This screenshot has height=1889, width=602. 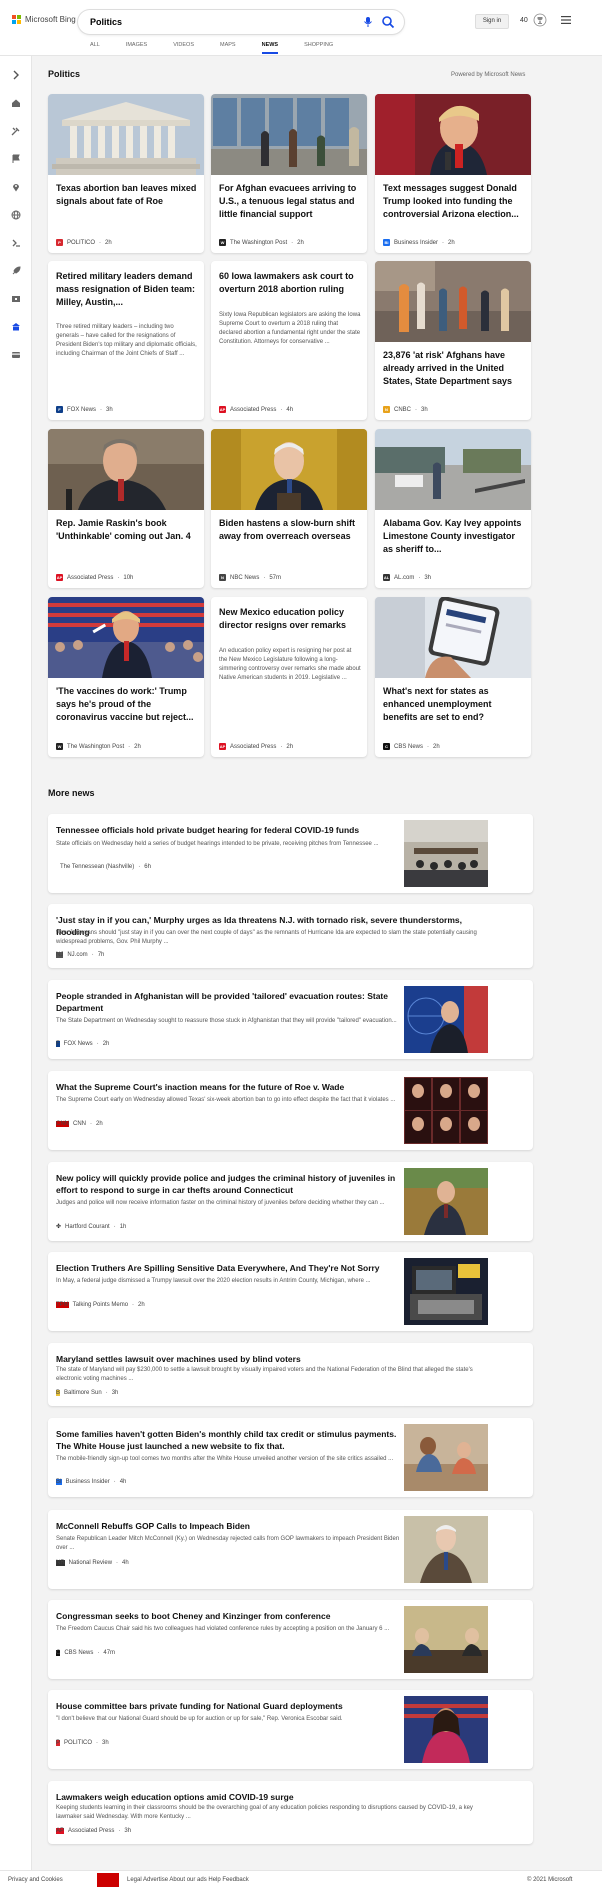 What do you see at coordinates (82, 1044) in the screenshot?
I see `item-source: F FOX News · 2h` at bounding box center [82, 1044].